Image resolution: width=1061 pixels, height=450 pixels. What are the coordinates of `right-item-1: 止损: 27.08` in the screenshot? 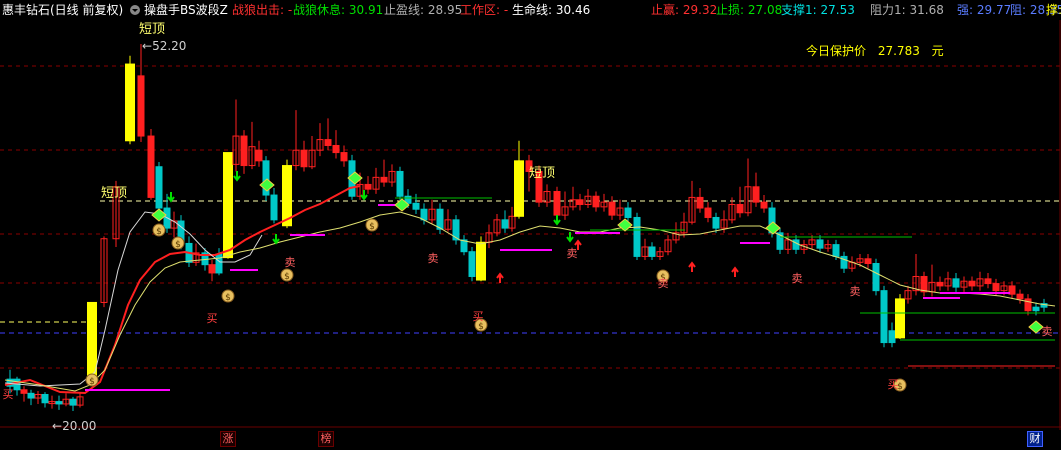 It's located at (749, 10).